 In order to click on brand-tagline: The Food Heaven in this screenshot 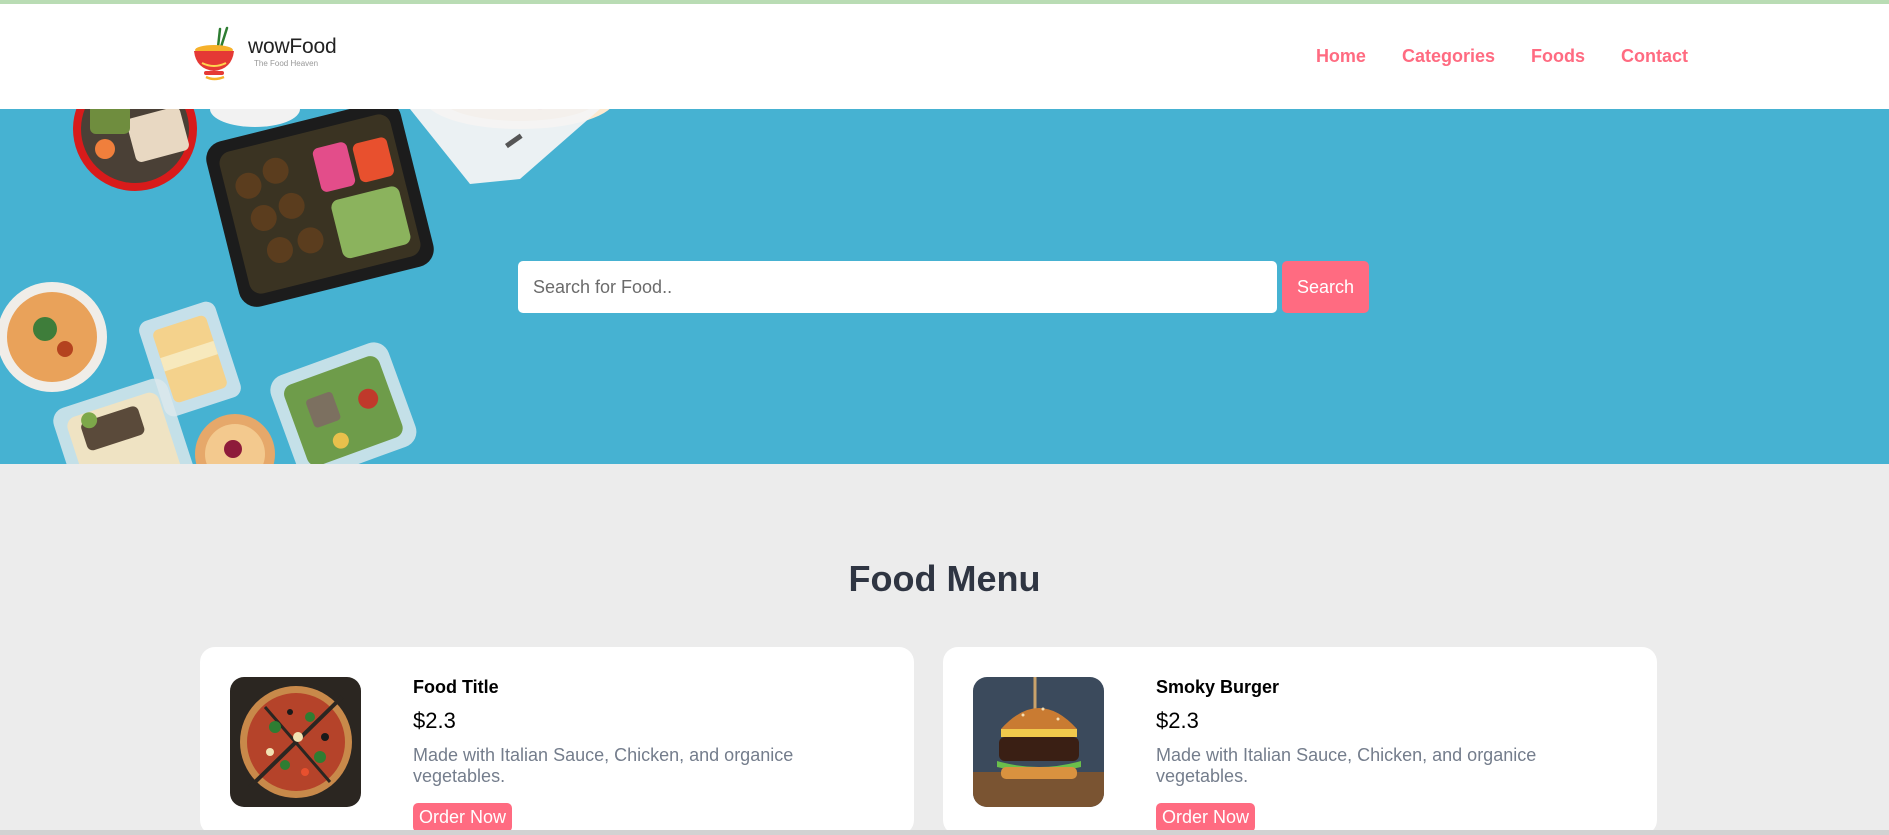, I will do `click(286, 63)`.